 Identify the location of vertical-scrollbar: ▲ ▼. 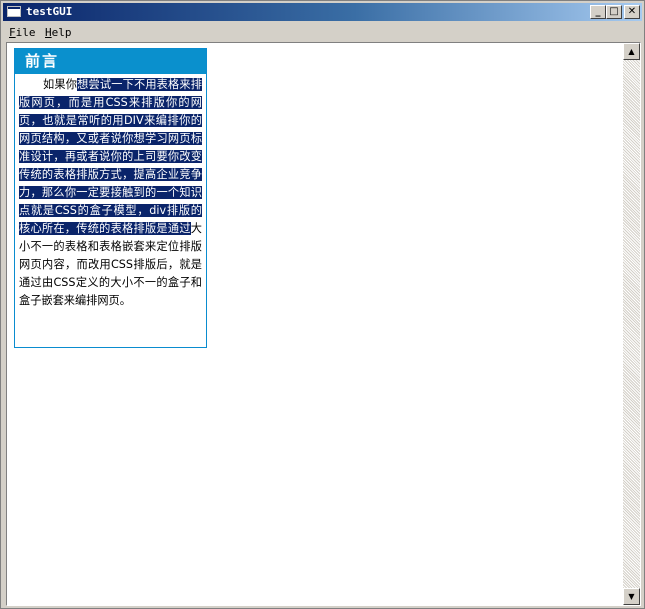
(631, 324).